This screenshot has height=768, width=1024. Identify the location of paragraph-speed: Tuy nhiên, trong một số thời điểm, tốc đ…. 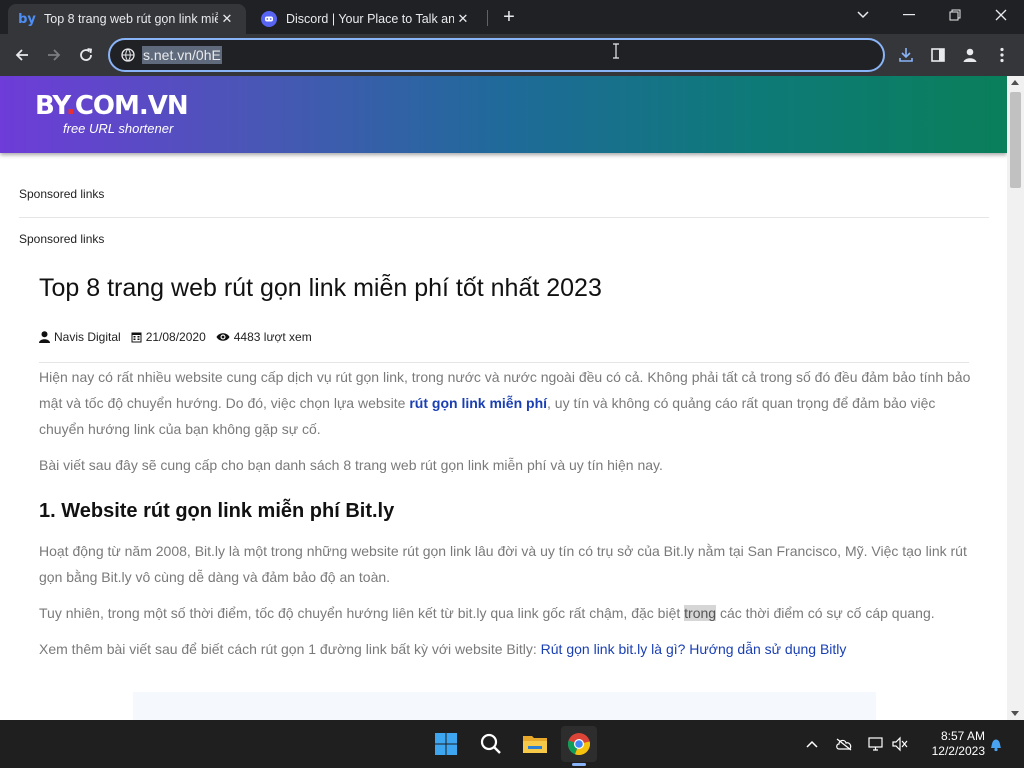
(505, 613).